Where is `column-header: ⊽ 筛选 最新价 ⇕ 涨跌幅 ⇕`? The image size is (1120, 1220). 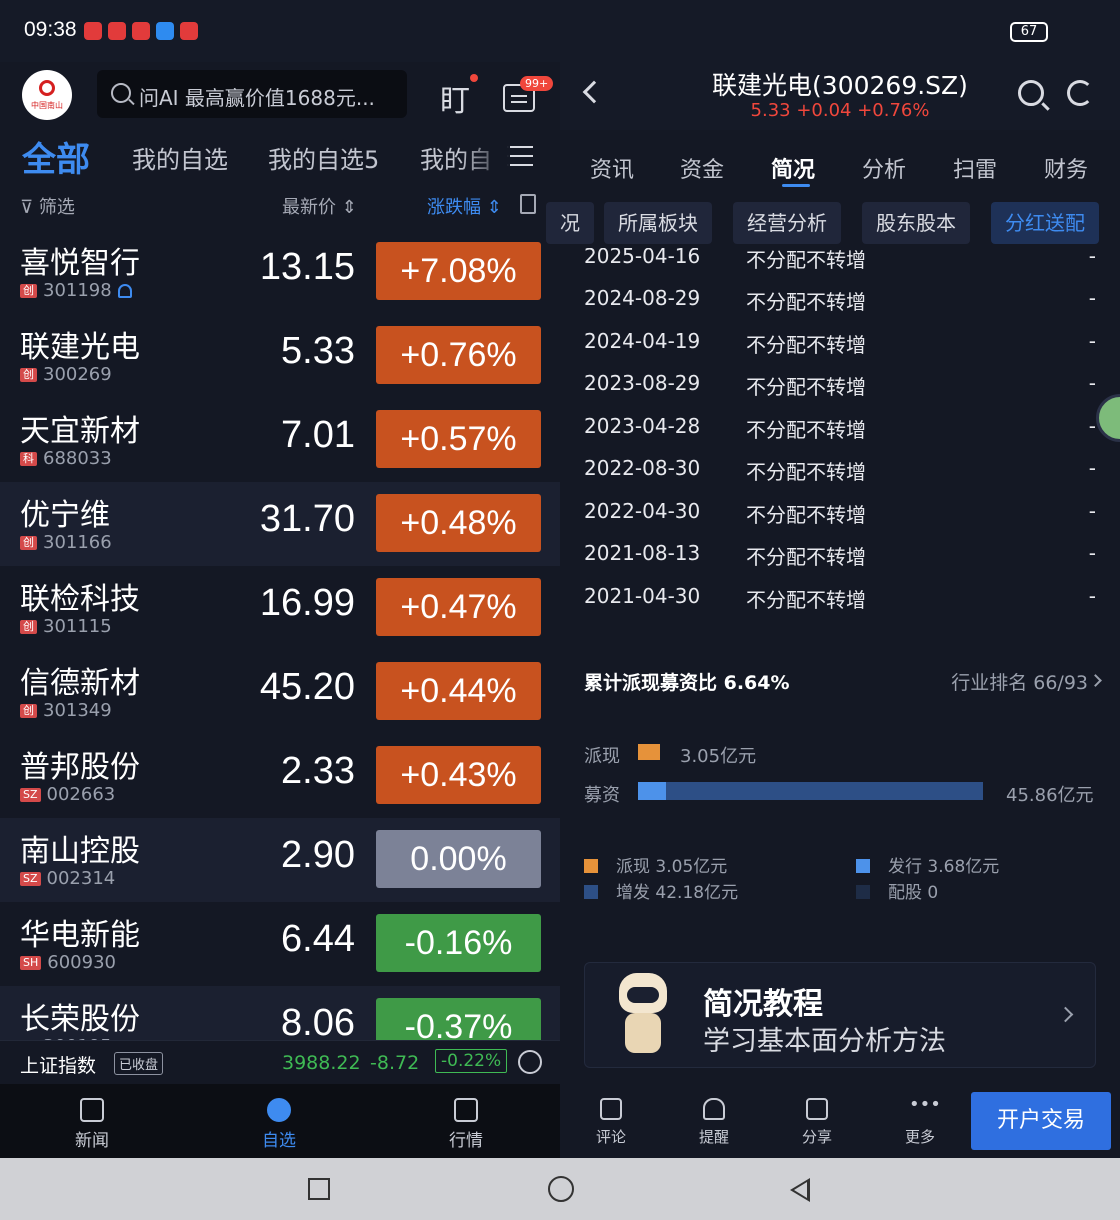 column-header: ⊽ 筛选 最新价 ⇕ 涨跌幅 ⇕ is located at coordinates (280, 205).